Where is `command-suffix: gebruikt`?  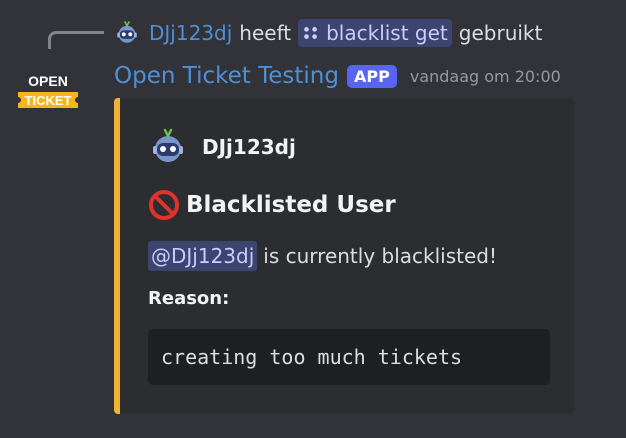 command-suffix: gebruikt is located at coordinates (500, 33).